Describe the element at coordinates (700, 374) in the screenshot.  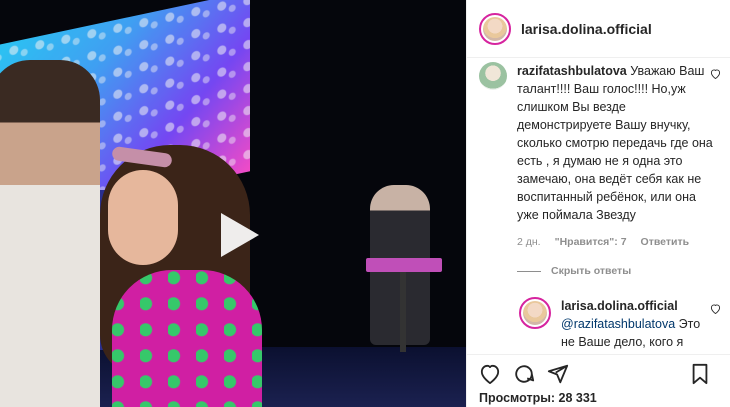
I see `bookmark-icon` at that location.